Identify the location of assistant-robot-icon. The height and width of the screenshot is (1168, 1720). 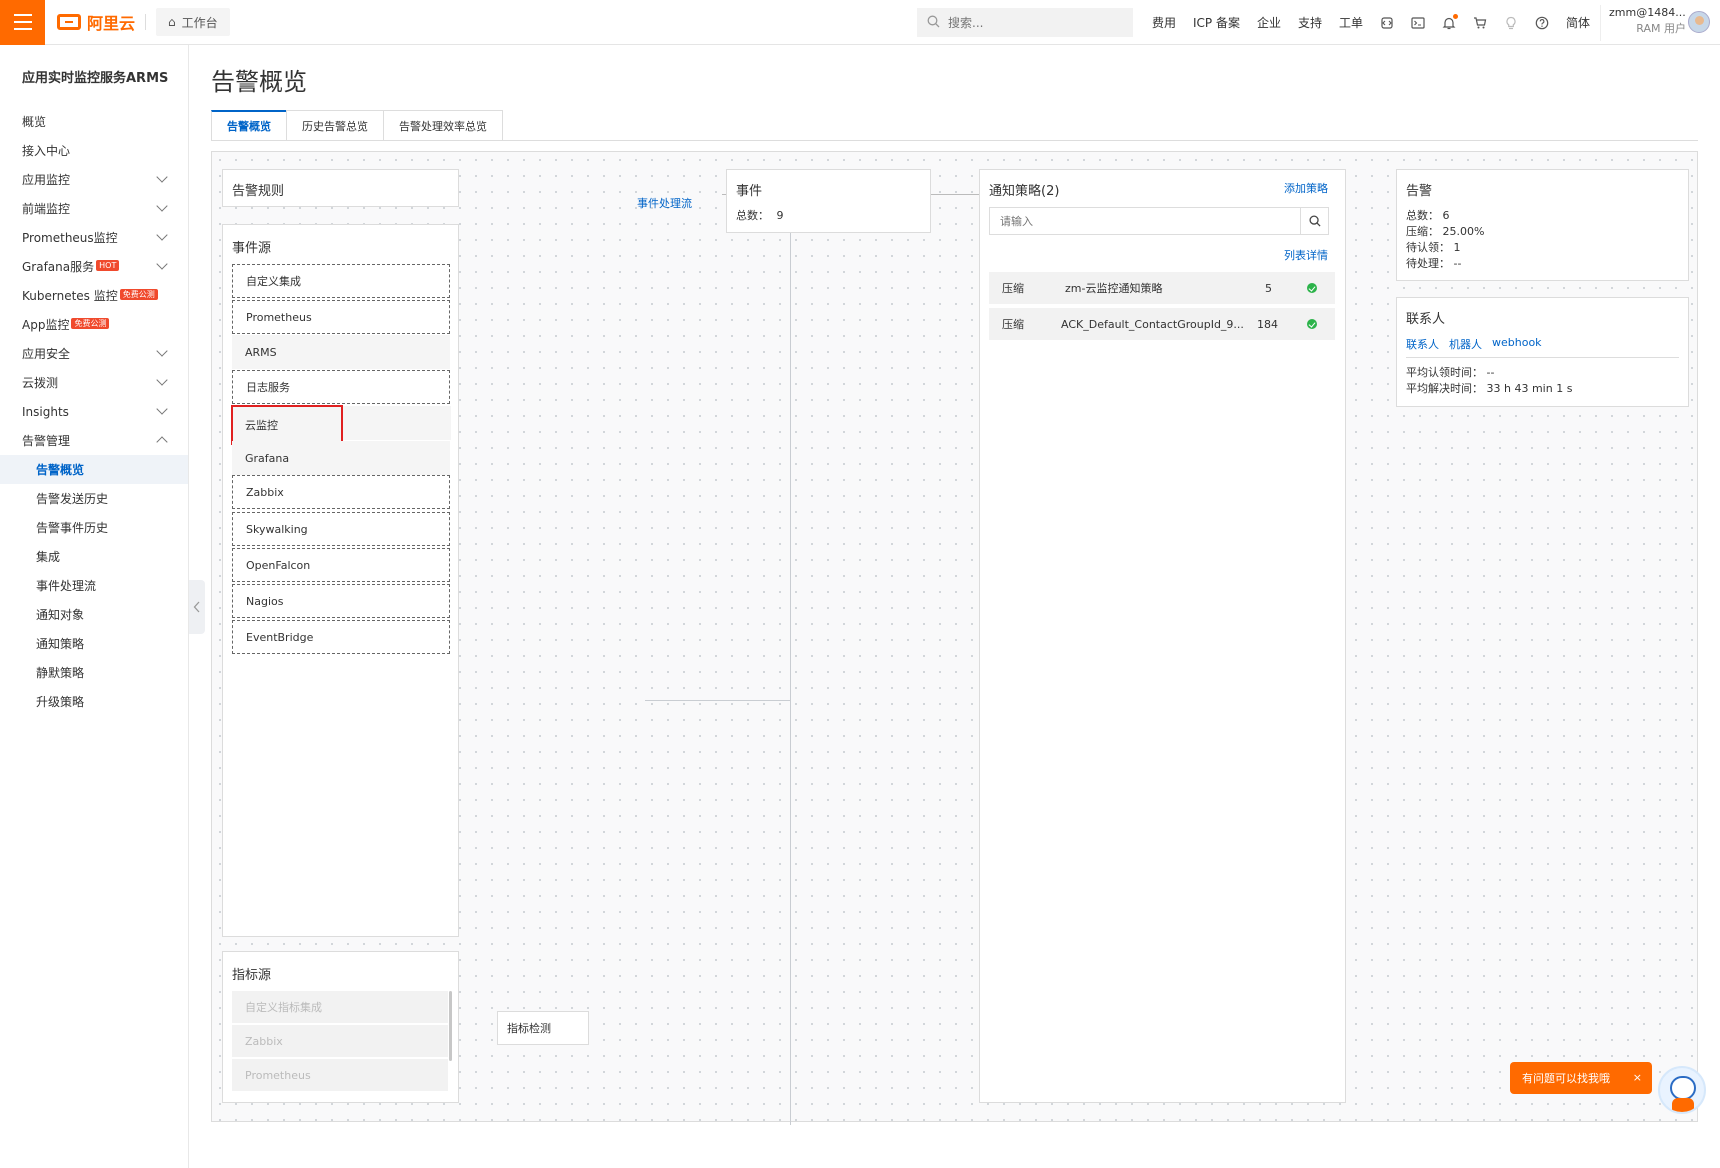
(1682, 1090).